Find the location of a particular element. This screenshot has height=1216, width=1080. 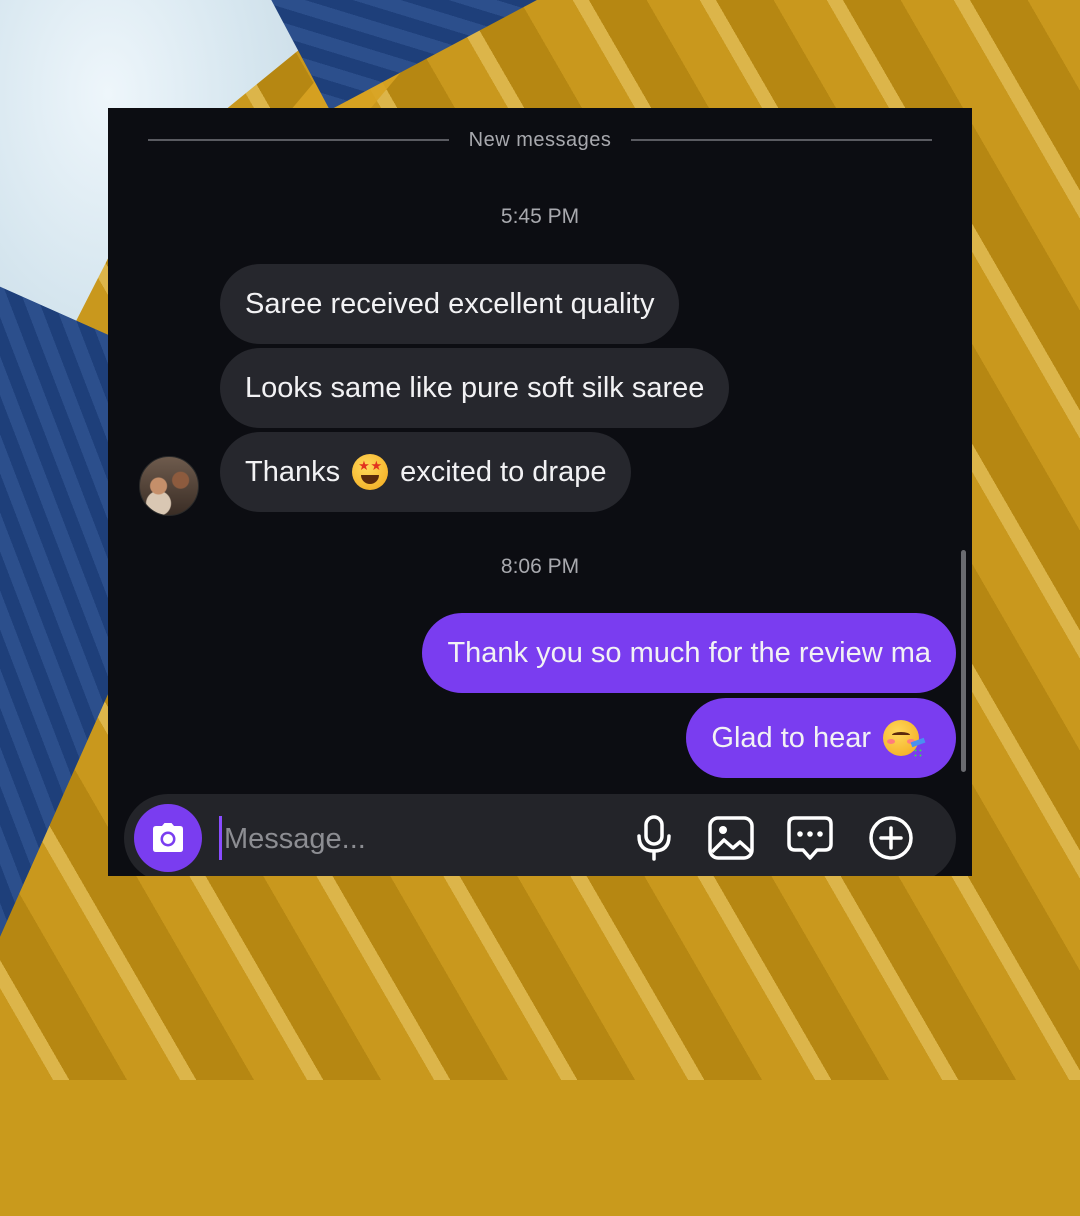

gallery-button is located at coordinates (731, 838).